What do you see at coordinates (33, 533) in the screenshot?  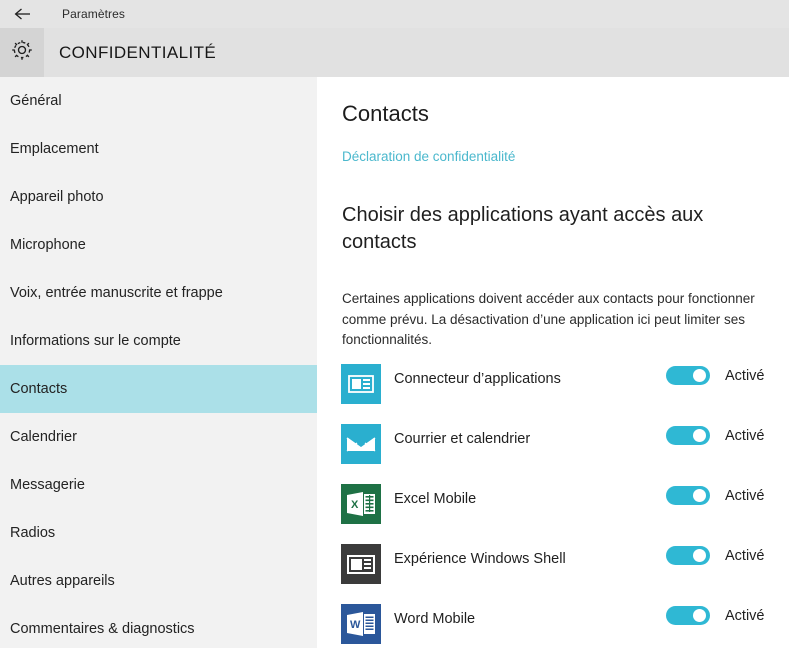 I see `sidebar-item-label: Radios` at bounding box center [33, 533].